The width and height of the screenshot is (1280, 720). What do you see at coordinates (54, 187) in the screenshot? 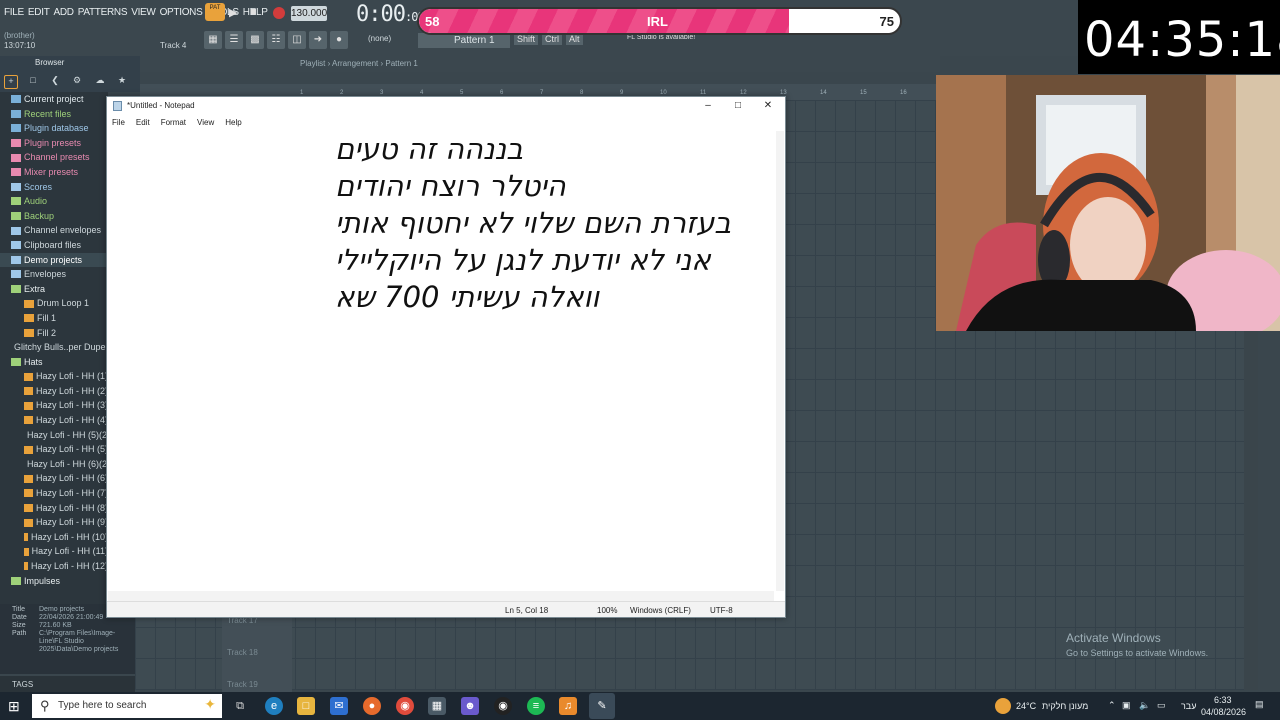
I see `browser-item: Scores` at bounding box center [54, 187].